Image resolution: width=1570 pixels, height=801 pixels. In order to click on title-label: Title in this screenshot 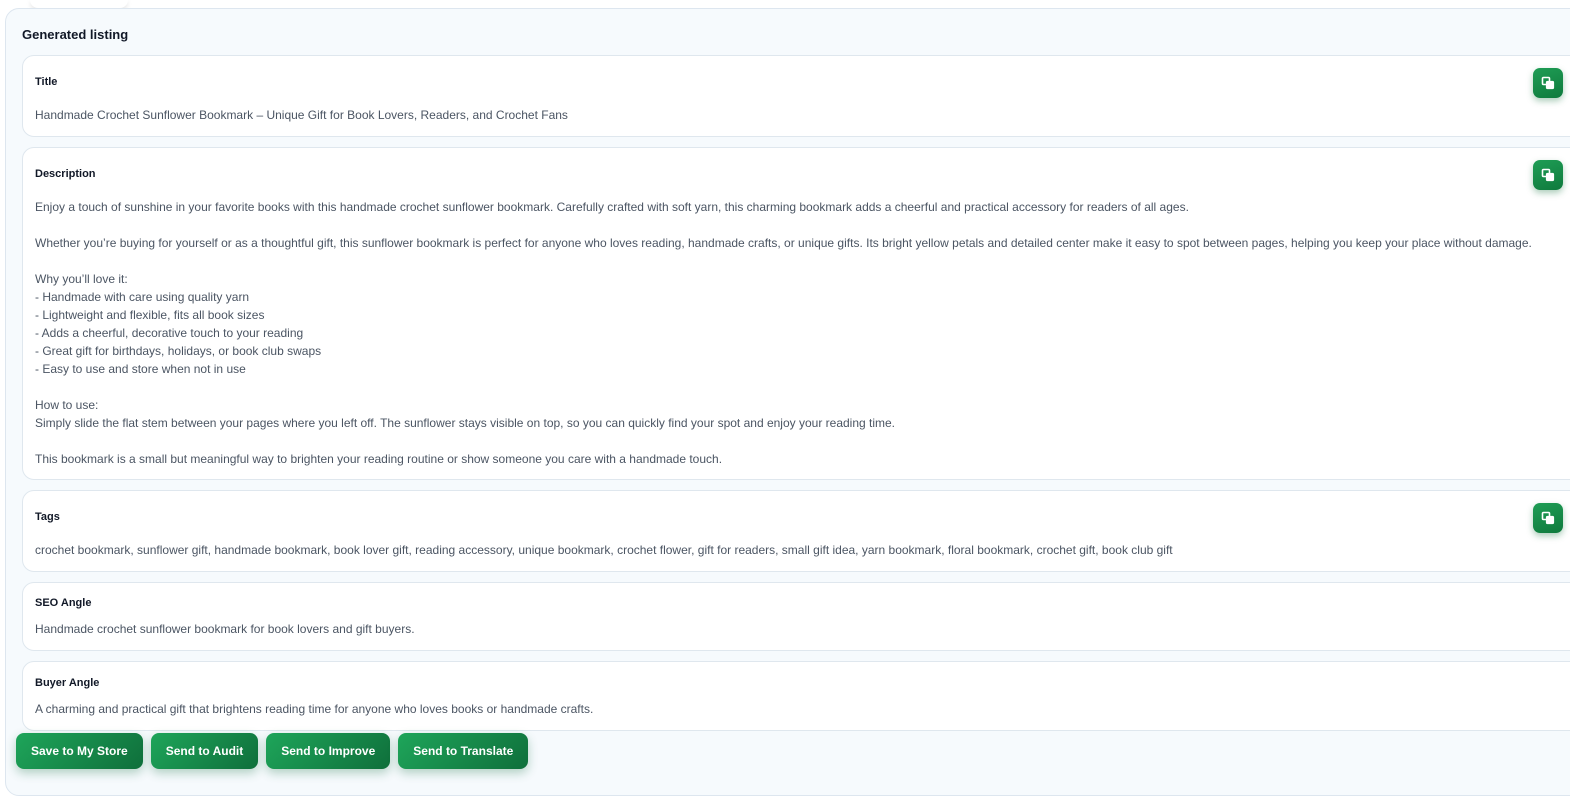, I will do `click(46, 82)`.